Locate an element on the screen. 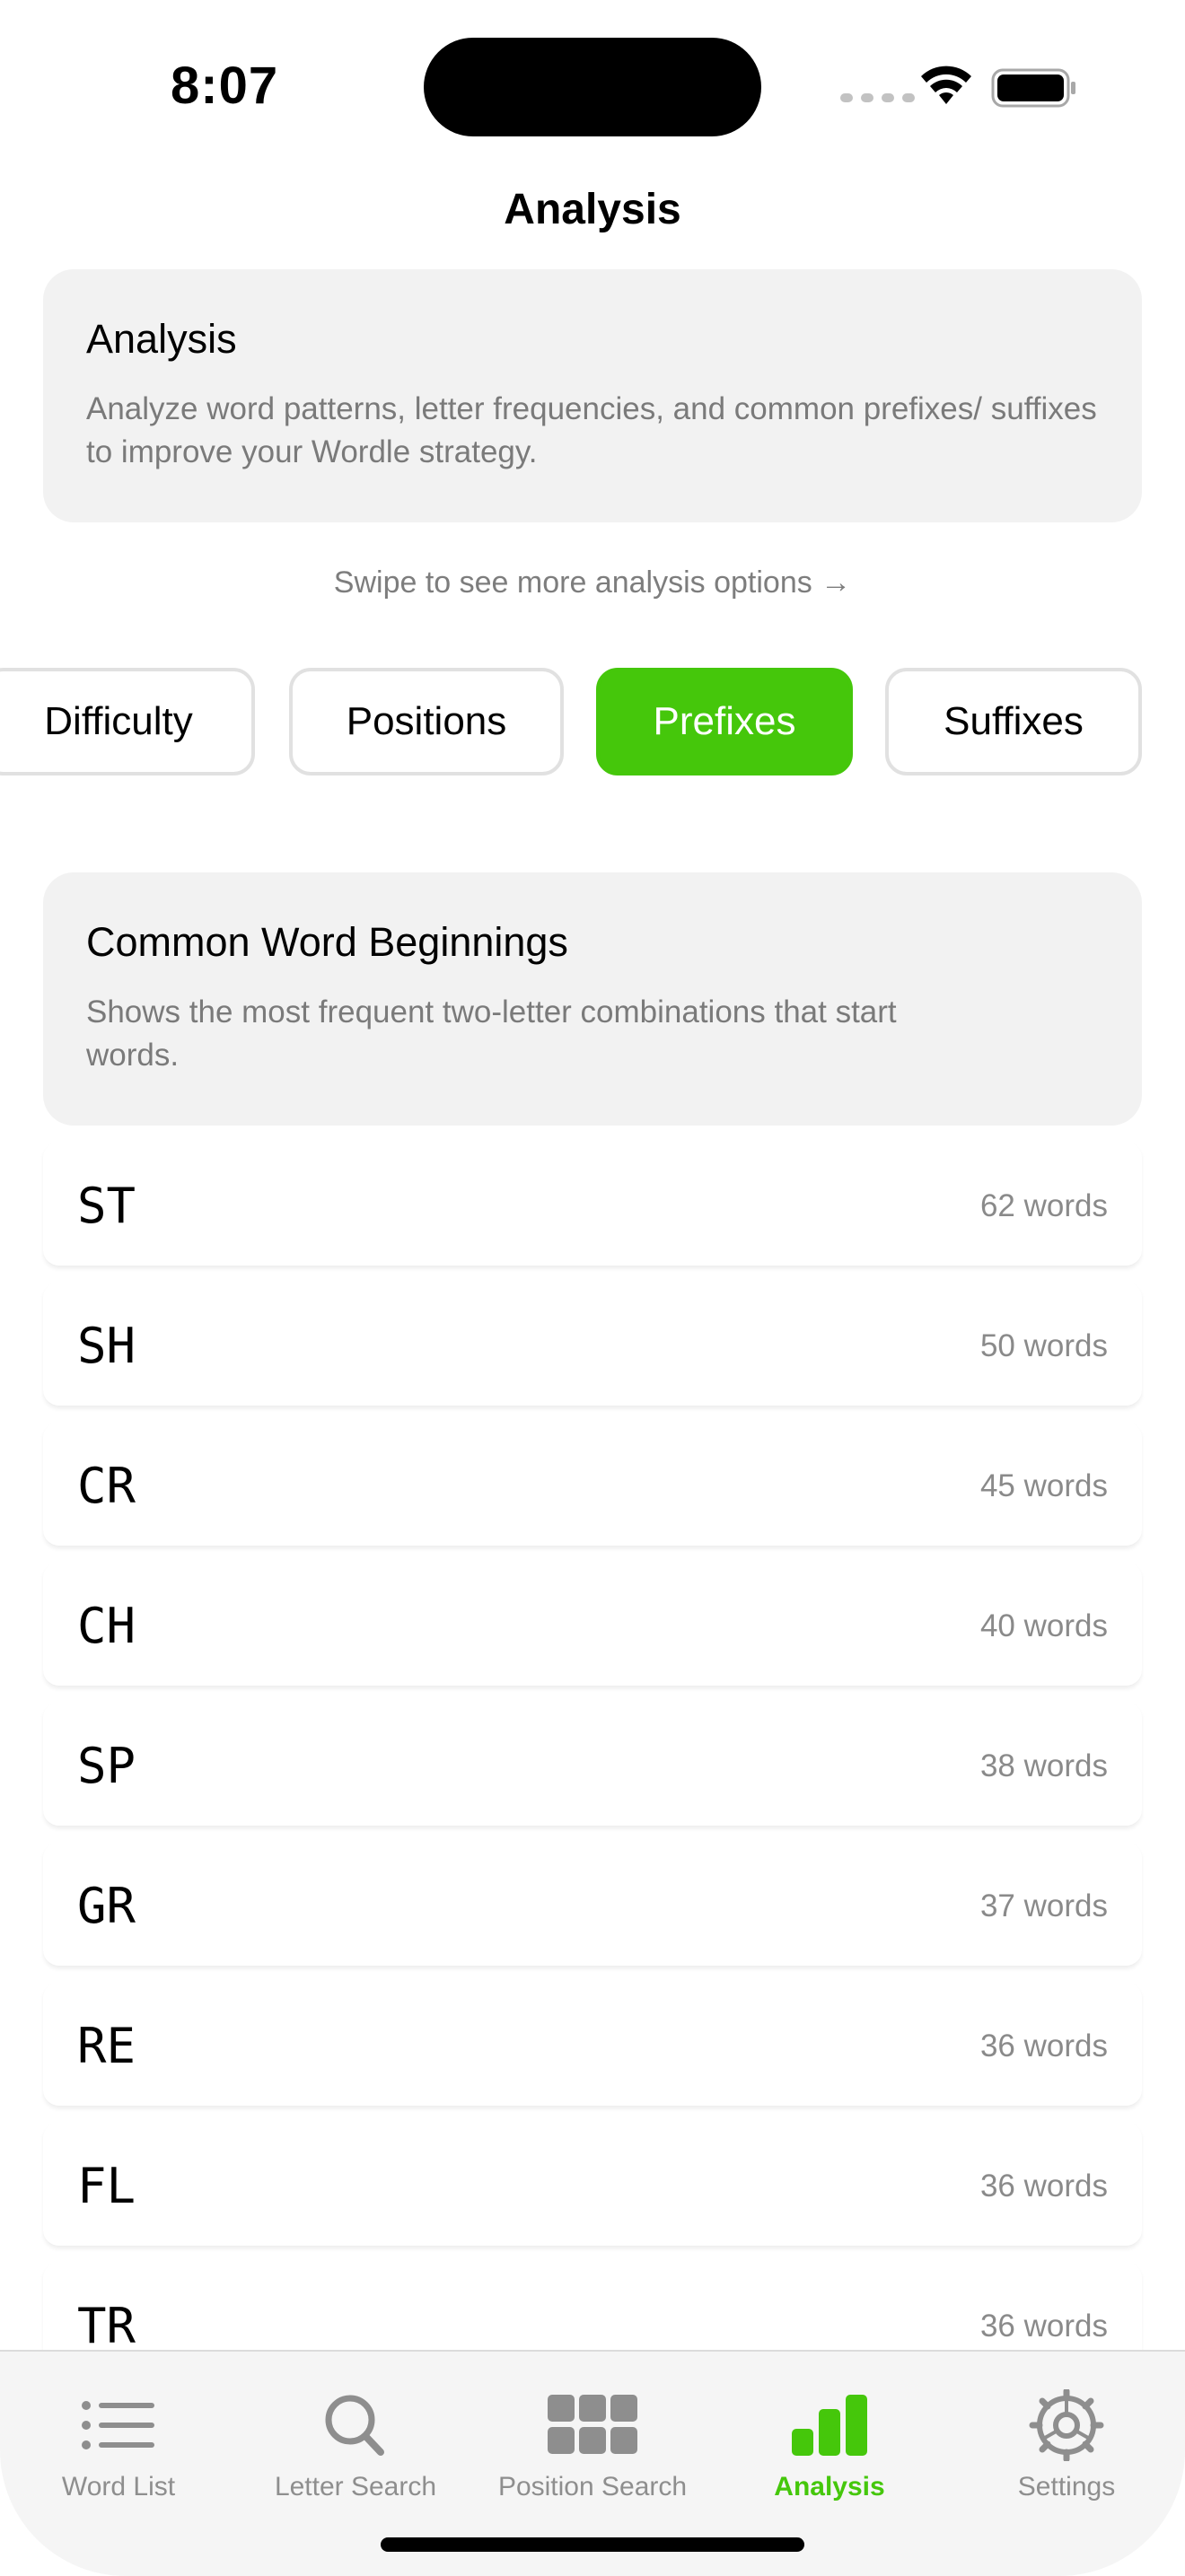 This screenshot has height=2576, width=1185. cellular-signal-icon is located at coordinates (877, 97).